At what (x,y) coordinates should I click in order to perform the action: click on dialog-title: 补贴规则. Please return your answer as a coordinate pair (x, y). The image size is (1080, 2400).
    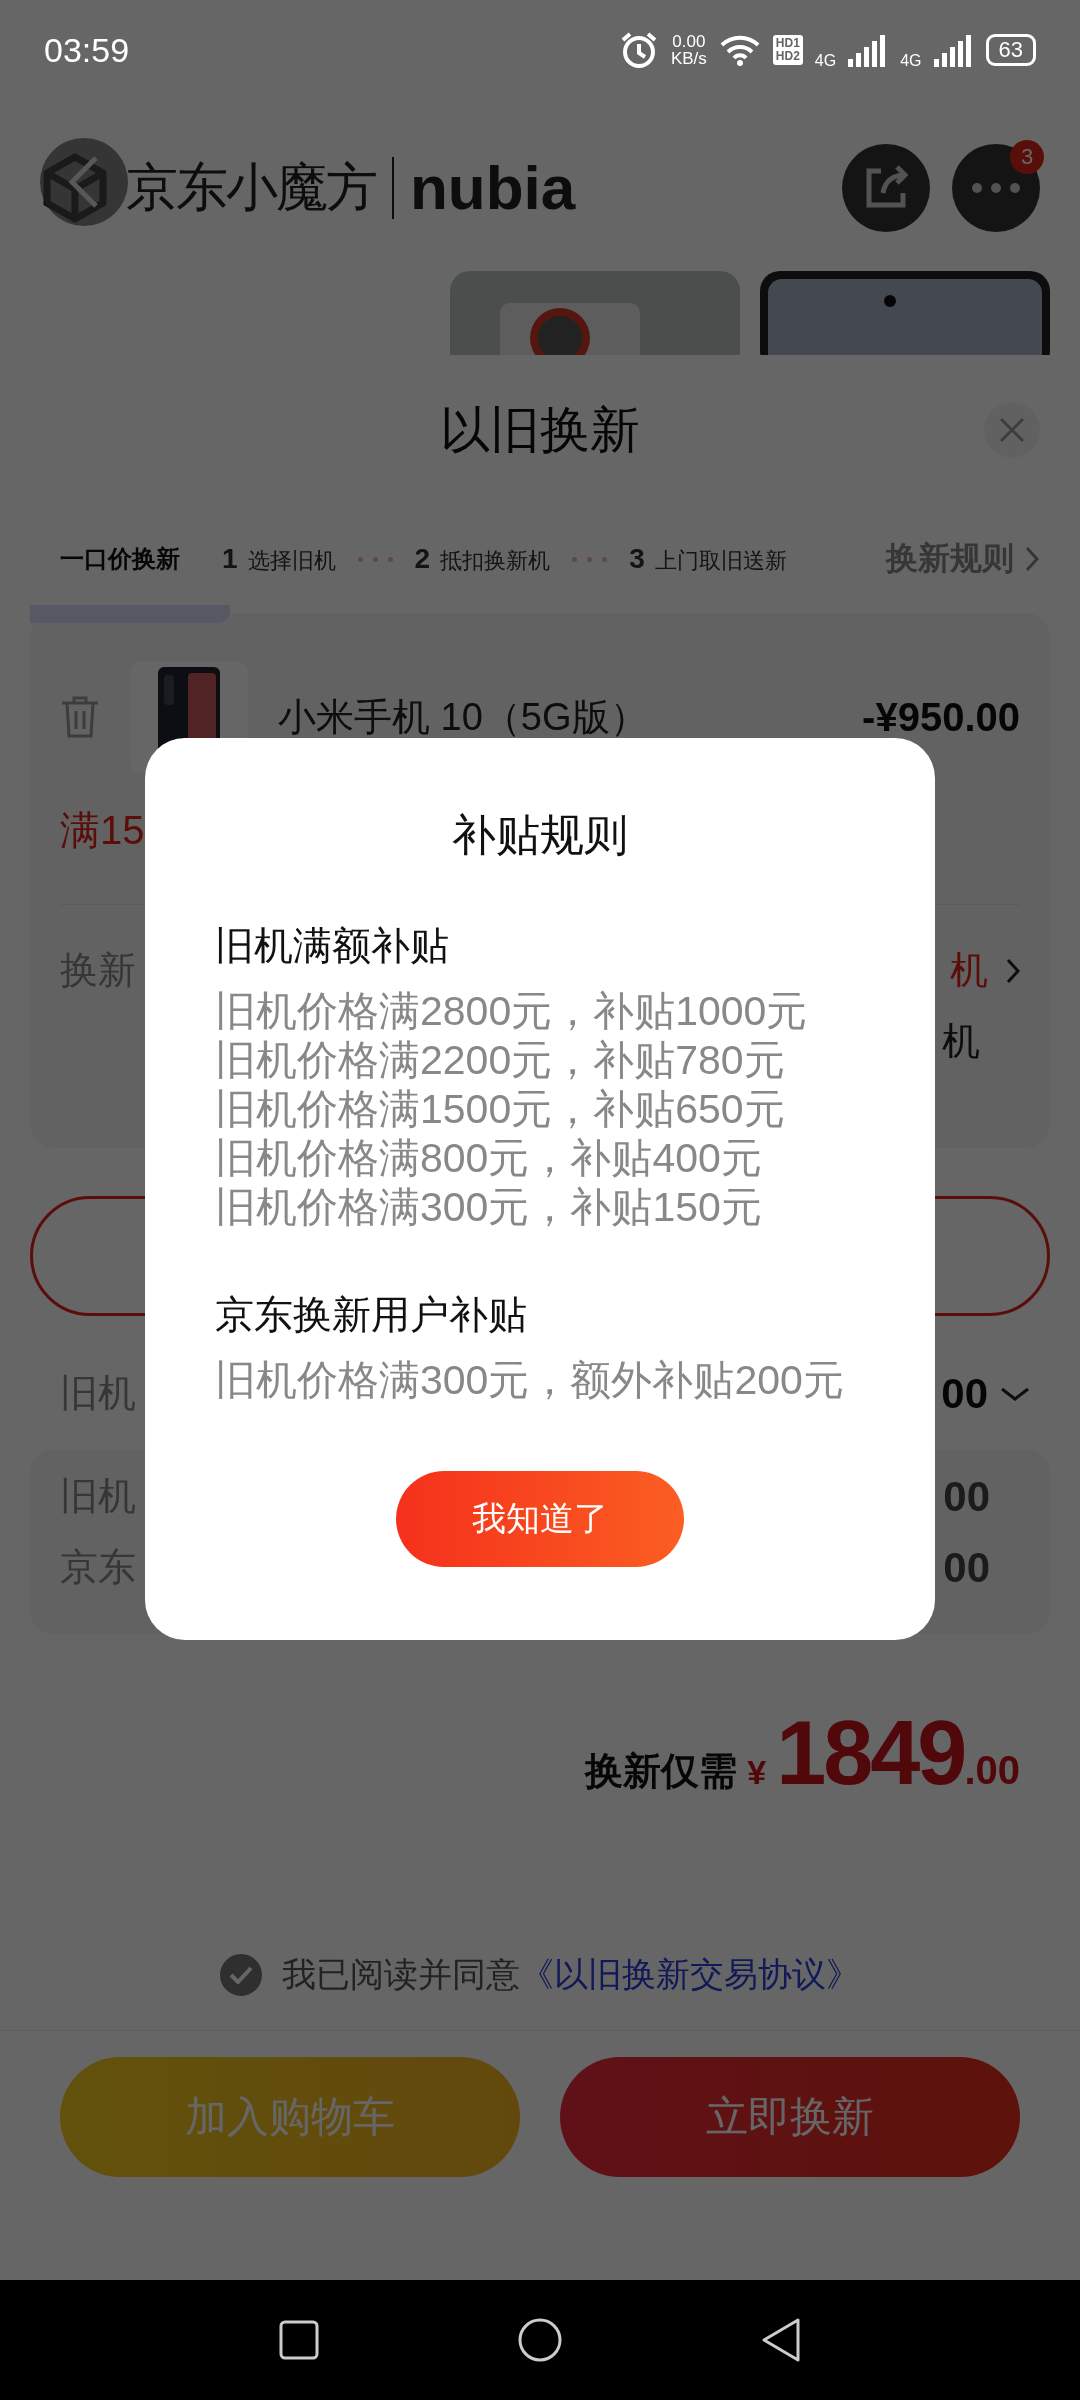
    Looking at the image, I should click on (540, 835).